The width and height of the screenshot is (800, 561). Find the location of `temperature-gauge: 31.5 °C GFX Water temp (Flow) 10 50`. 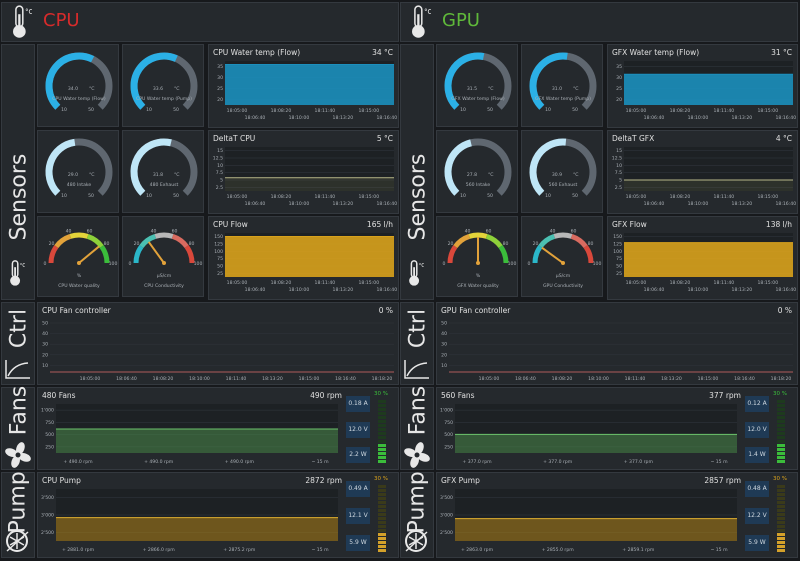

temperature-gauge: 31.5 °C GFX Water temp (Flow) 10 50 is located at coordinates (478, 82).